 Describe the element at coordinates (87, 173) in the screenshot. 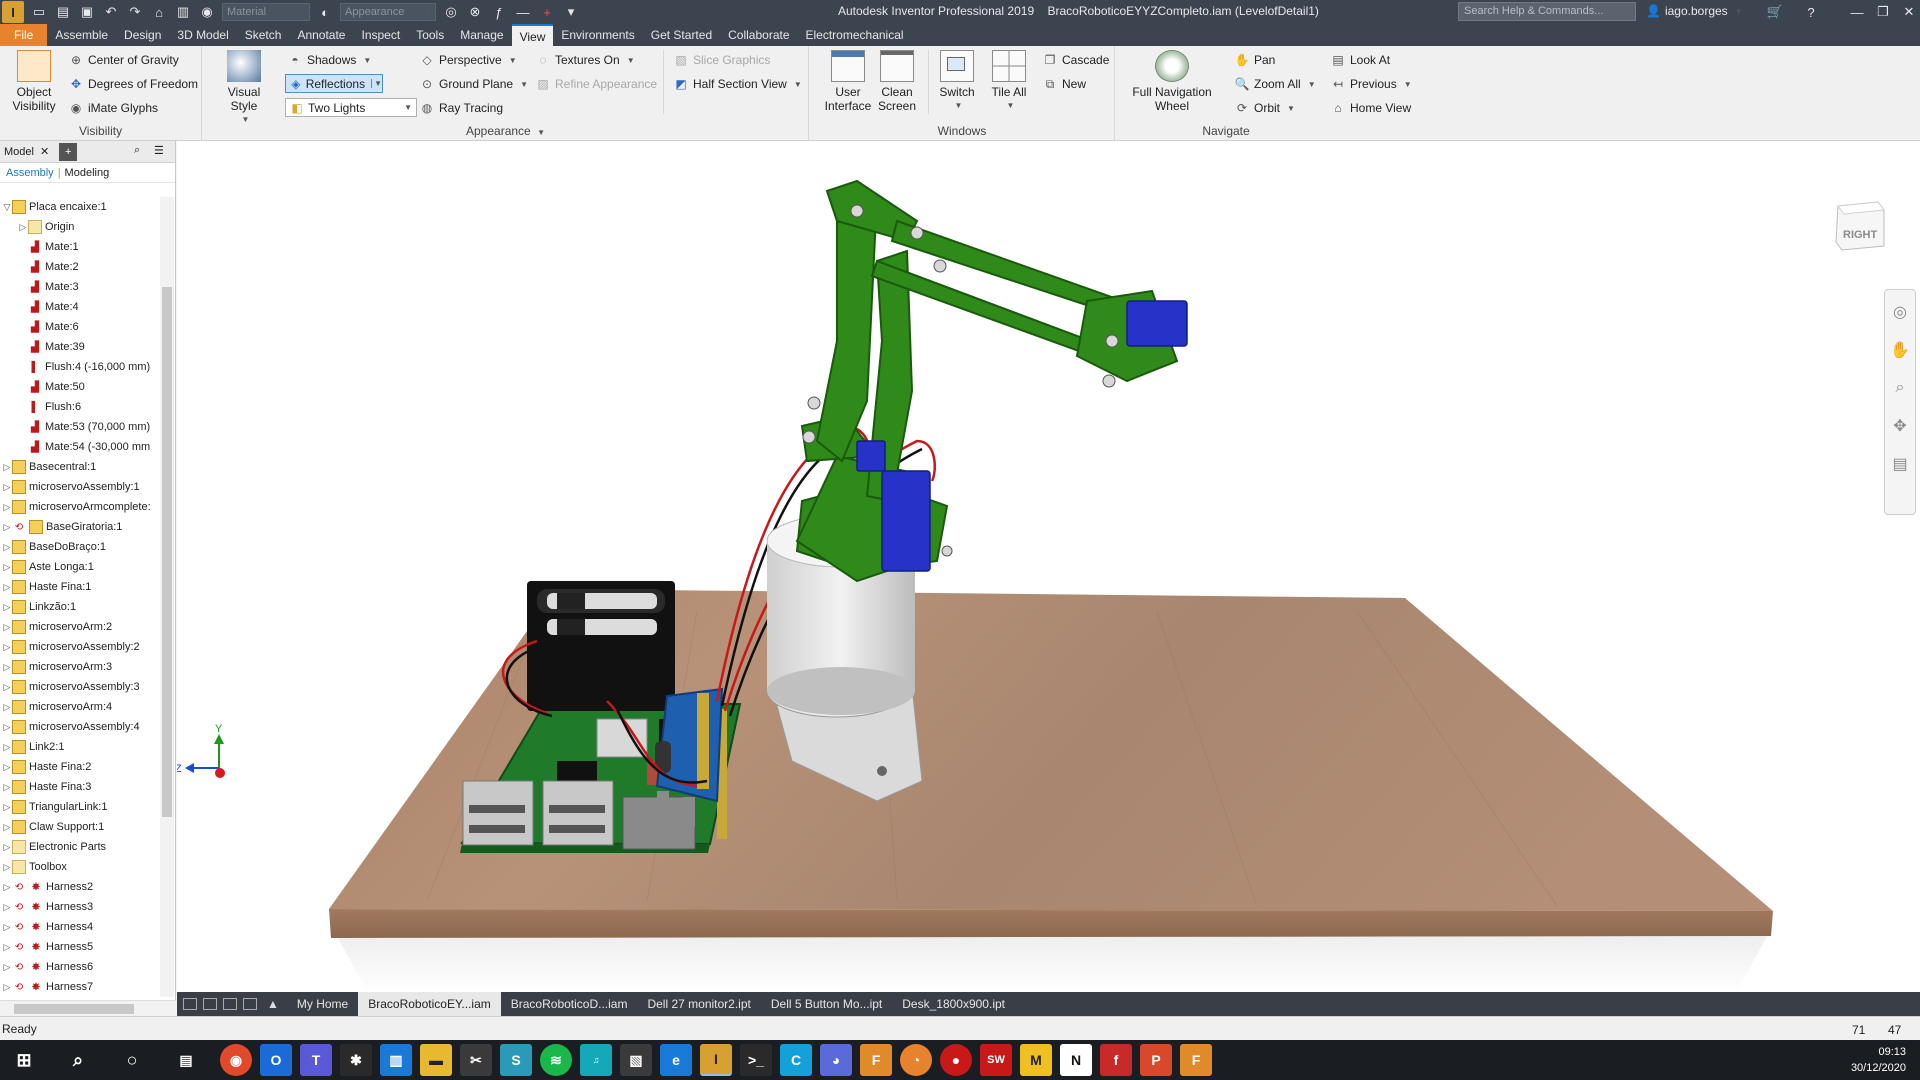

I see `tab-modeling: Modeling` at that location.